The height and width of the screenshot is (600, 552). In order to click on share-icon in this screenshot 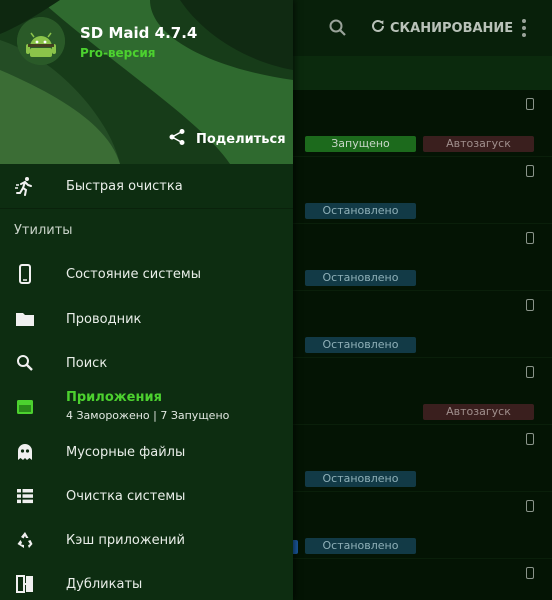, I will do `click(177, 139)`.